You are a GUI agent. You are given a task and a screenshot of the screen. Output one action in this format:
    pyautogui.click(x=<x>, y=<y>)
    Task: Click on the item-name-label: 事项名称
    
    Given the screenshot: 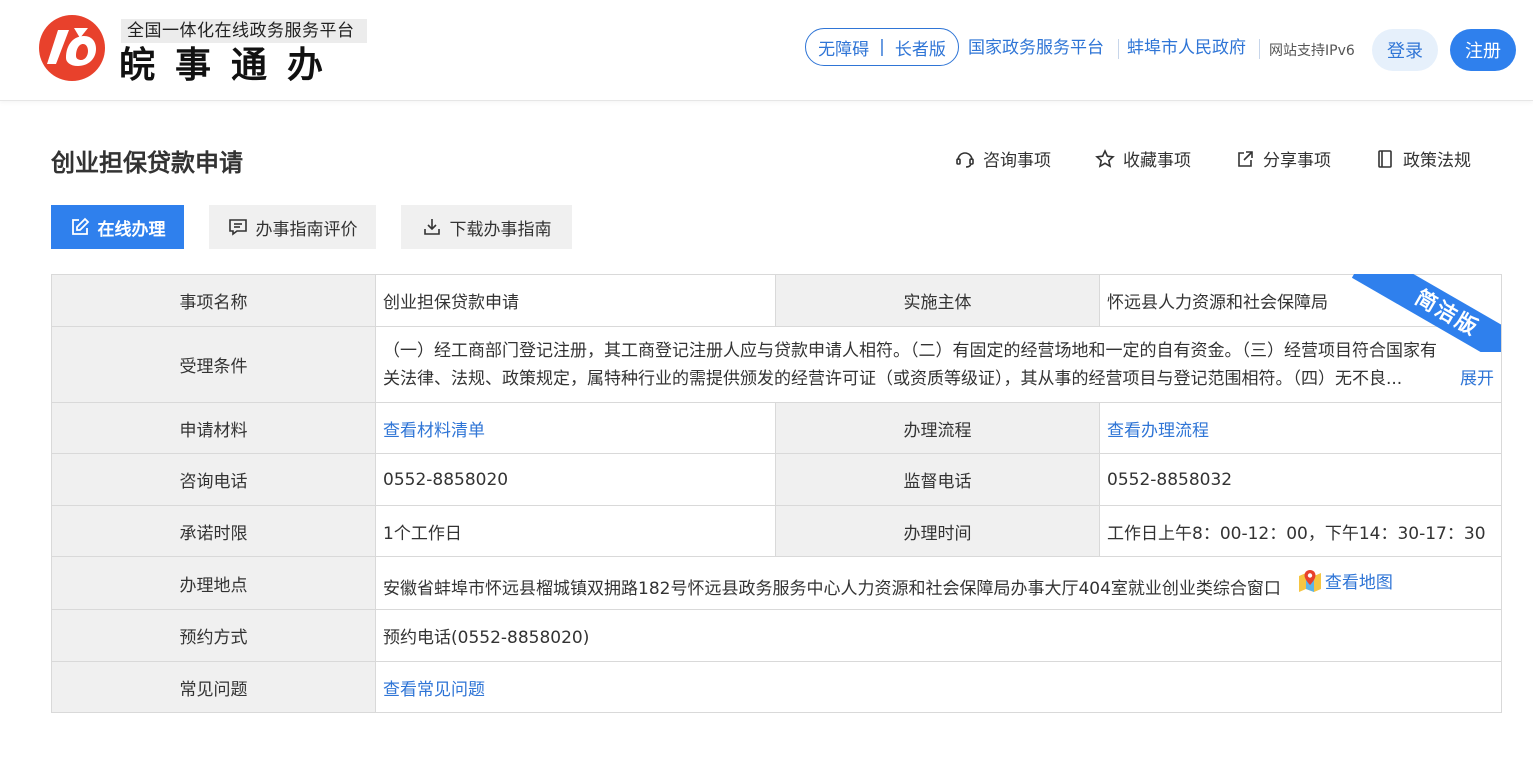 What is the action you would take?
    pyautogui.click(x=213, y=300)
    